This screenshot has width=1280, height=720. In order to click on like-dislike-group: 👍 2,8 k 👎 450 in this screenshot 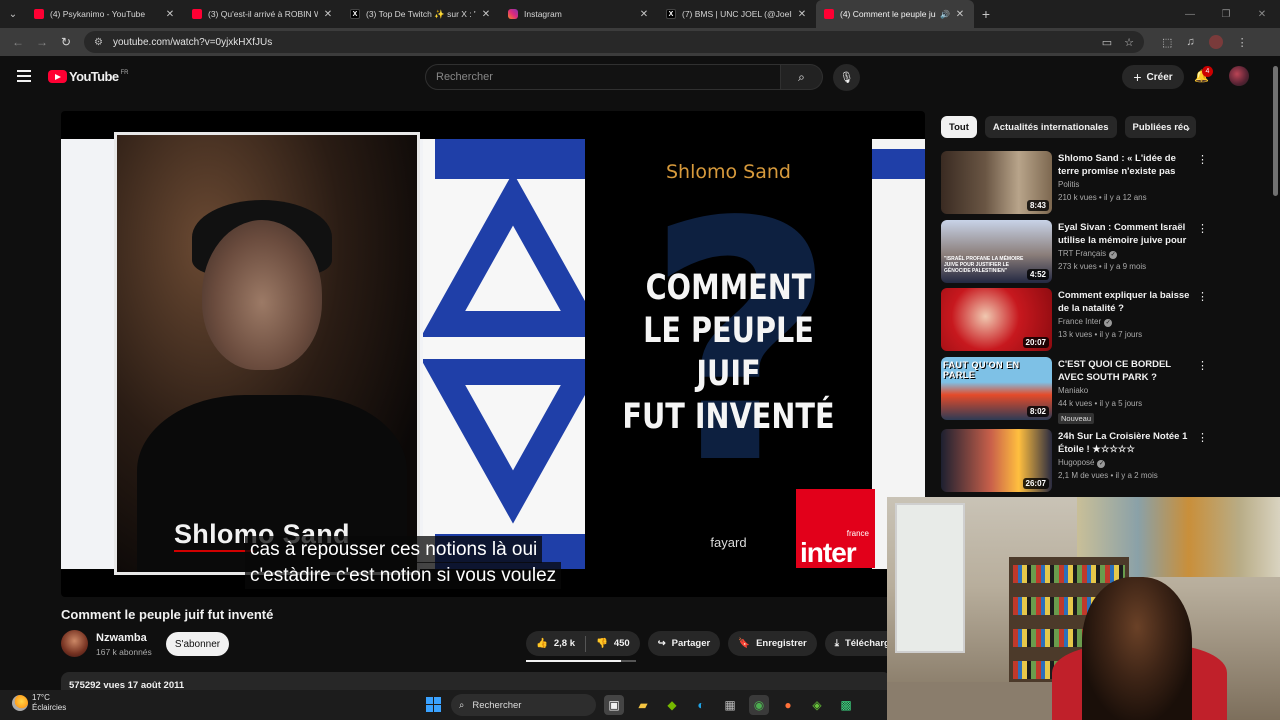, I will do `click(583, 643)`.